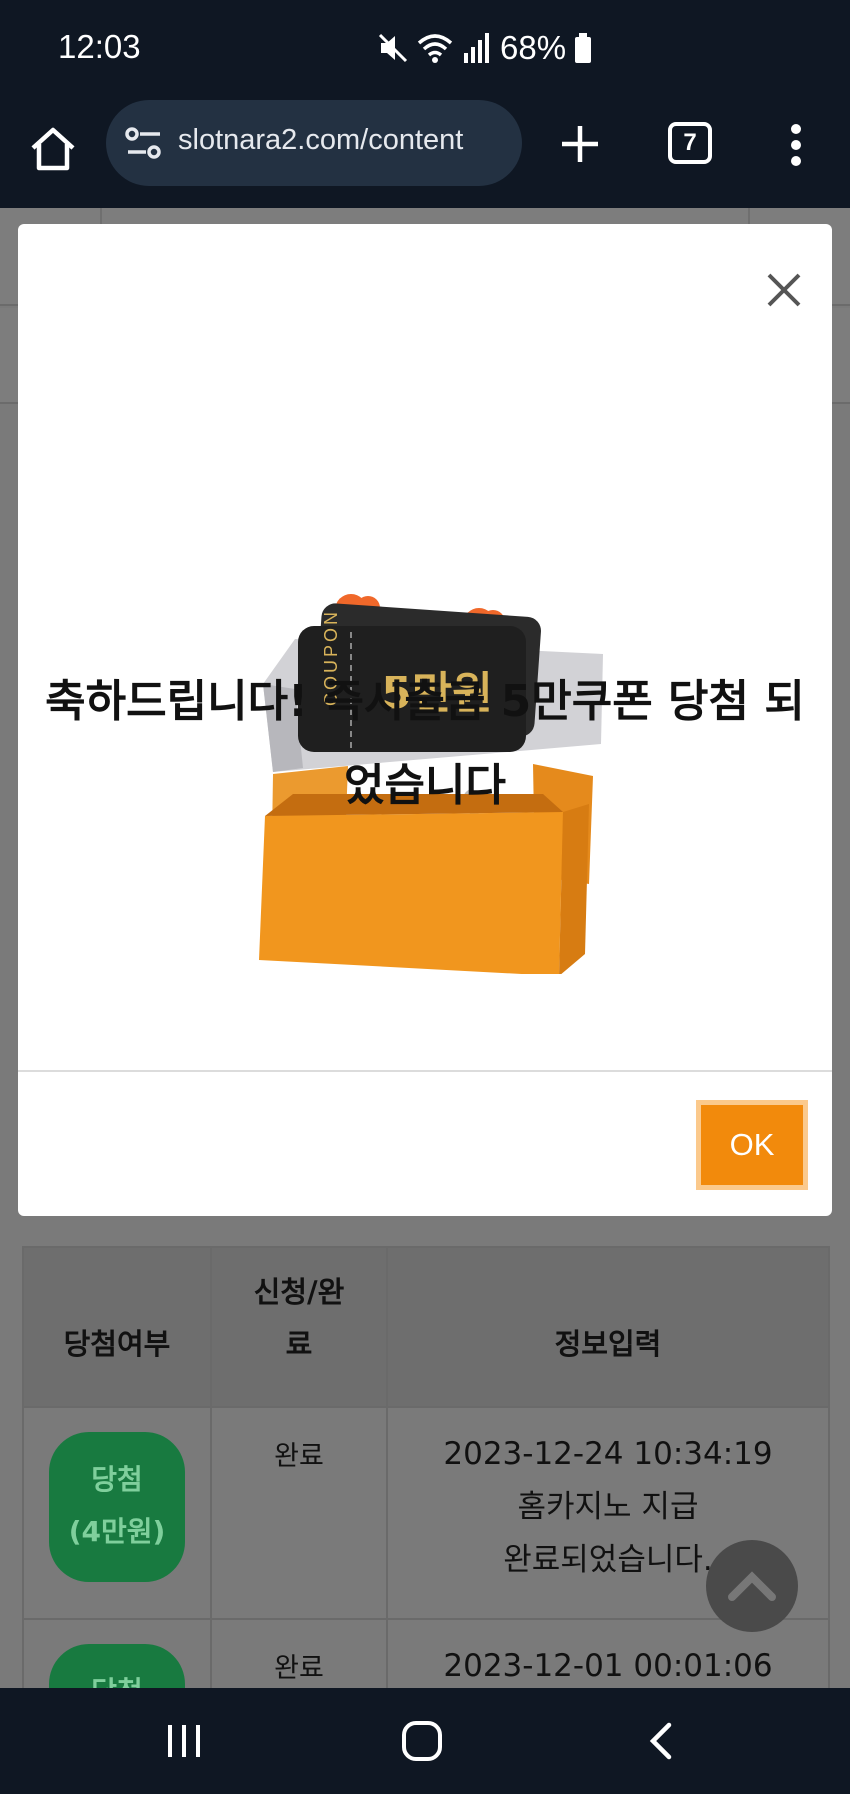 The height and width of the screenshot is (1794, 850). I want to click on recent-apps-button, so click(184, 1741).